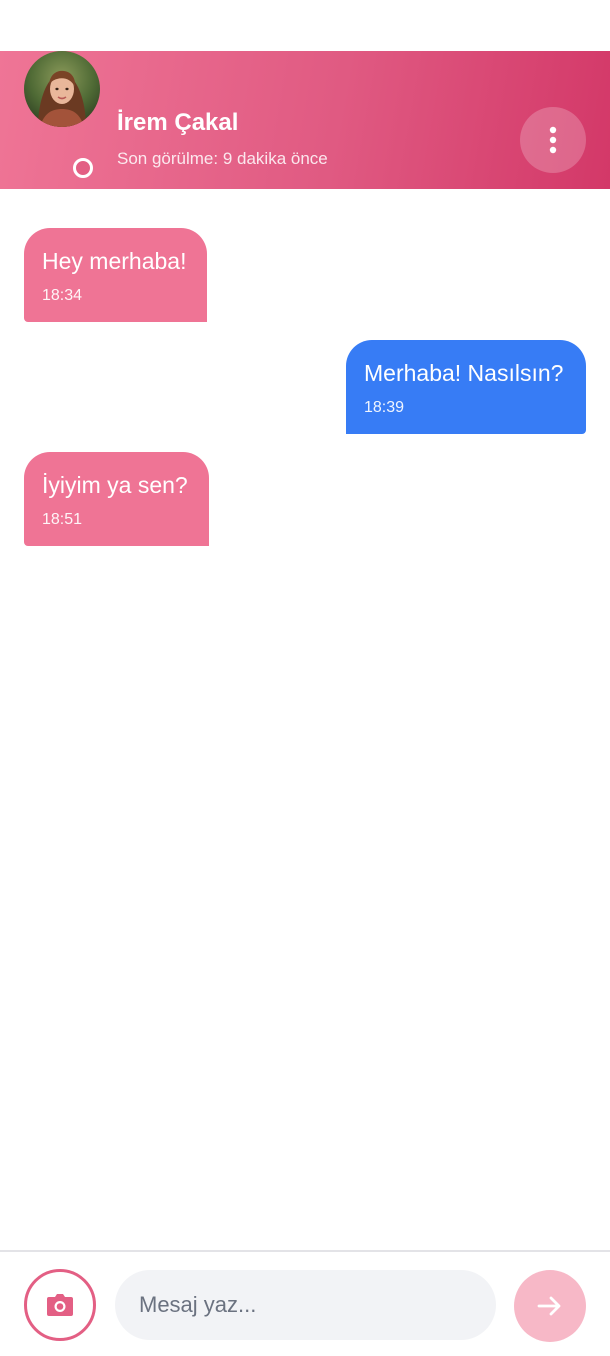  What do you see at coordinates (305, 25) in the screenshot?
I see `status-bar-area` at bounding box center [305, 25].